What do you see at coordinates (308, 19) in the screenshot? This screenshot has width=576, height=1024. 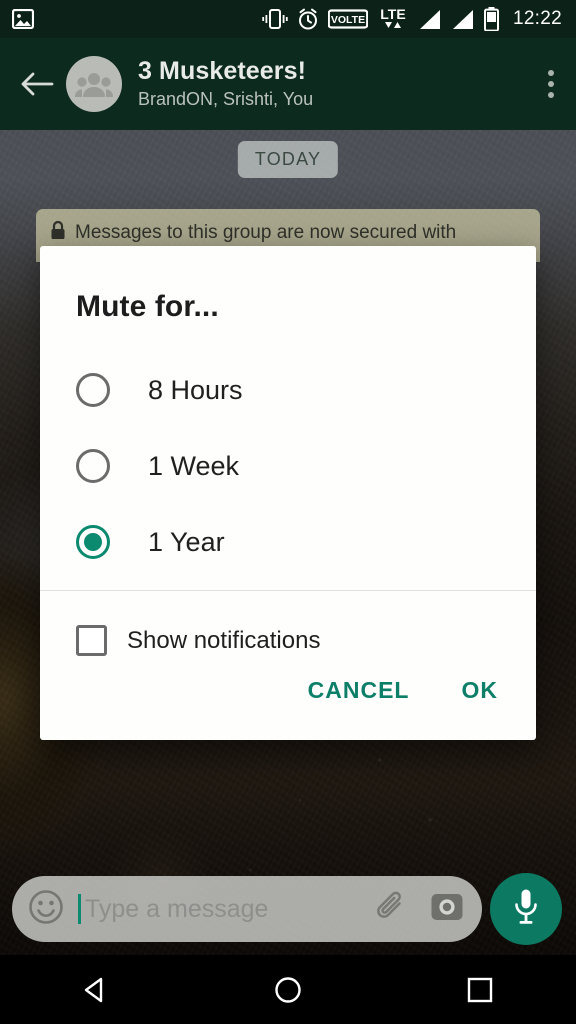 I see `alarm-icon` at bounding box center [308, 19].